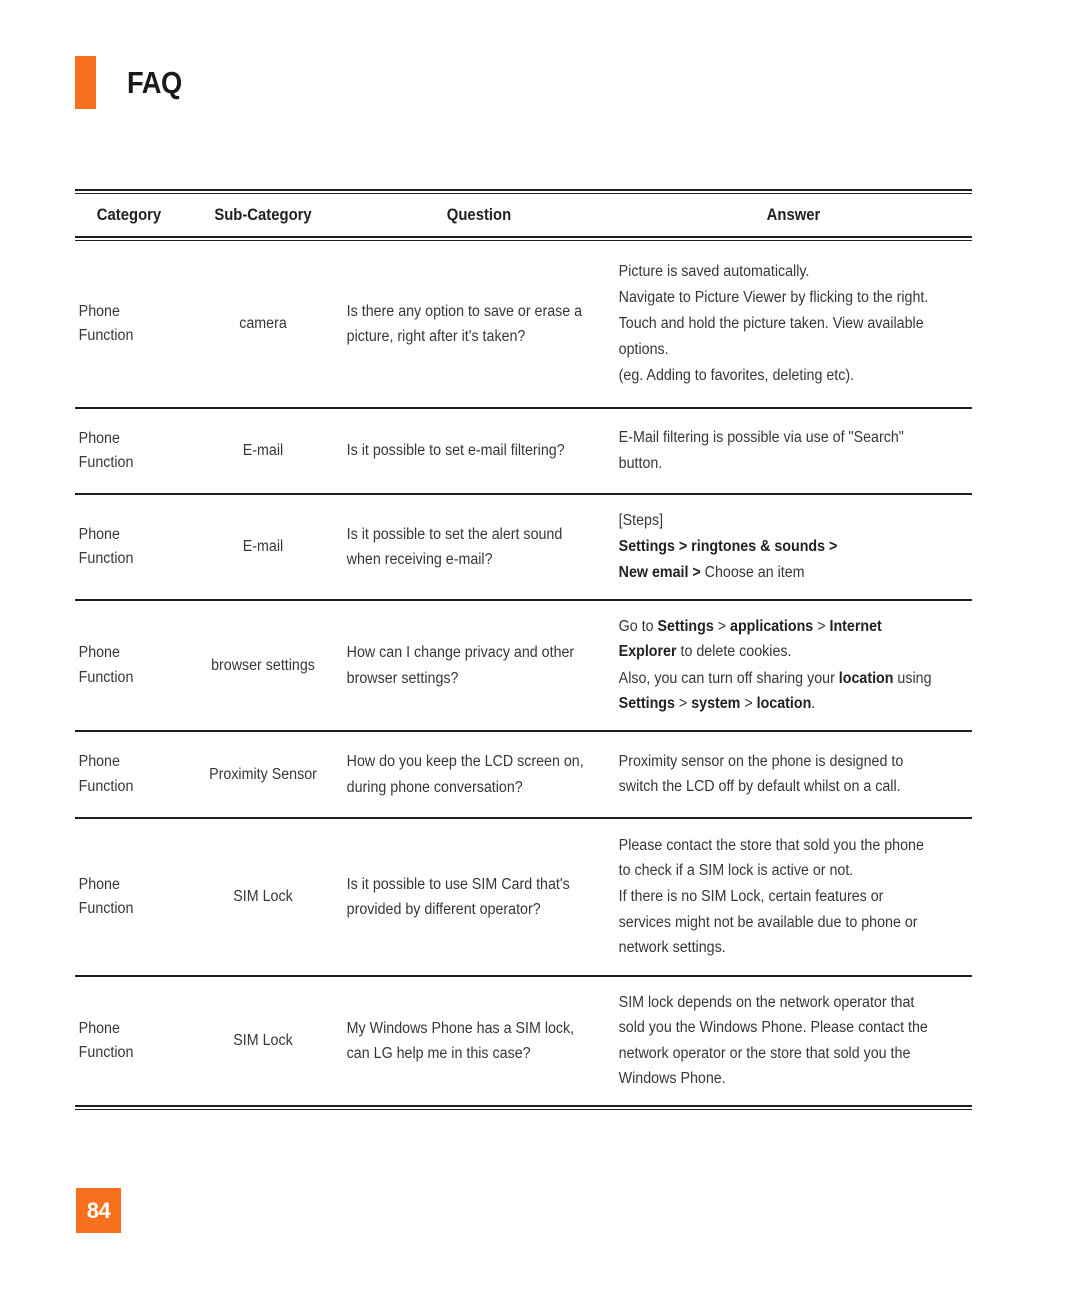 The height and width of the screenshot is (1295, 1080). I want to click on column-header-sub-category: Sub-Category, so click(263, 214).